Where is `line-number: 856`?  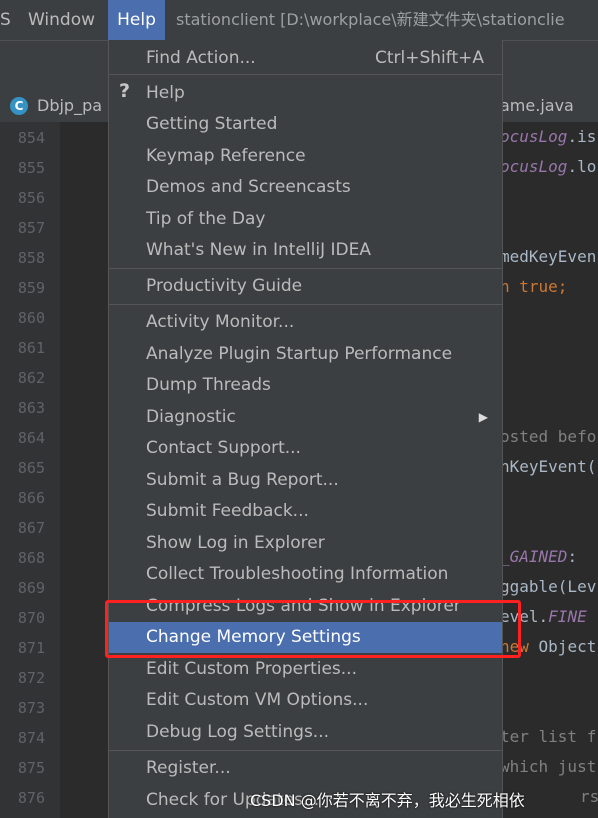
line-number: 856 is located at coordinates (31, 198).